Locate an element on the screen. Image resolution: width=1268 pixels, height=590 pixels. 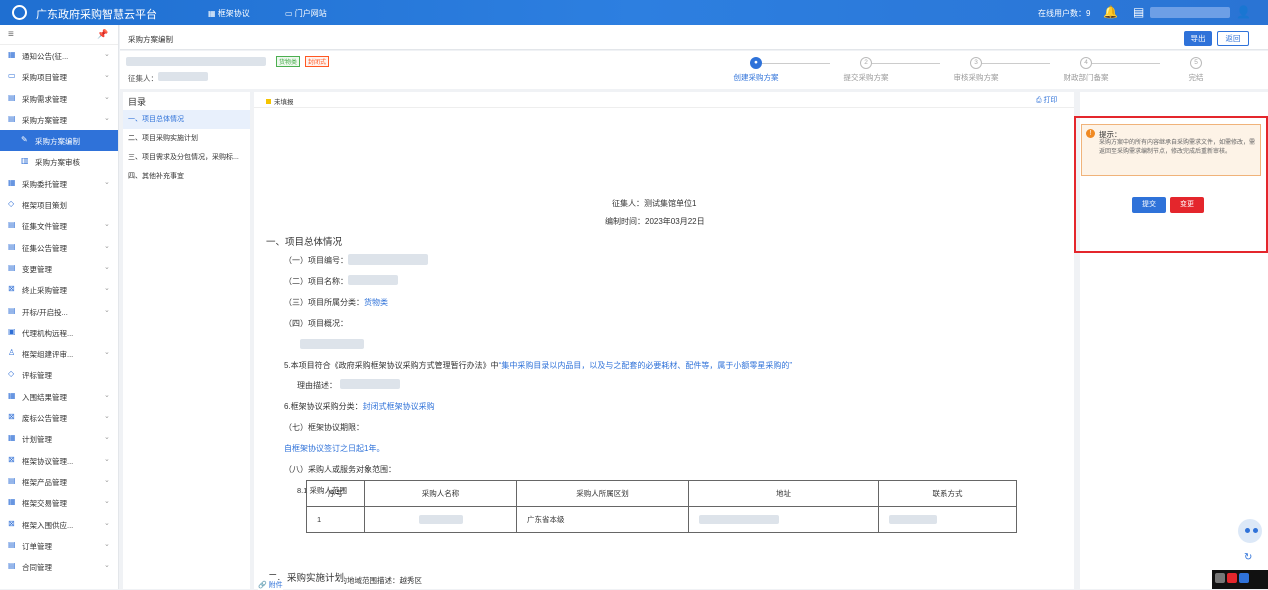
nav-frame-agreement: ▦ 框架协议 is located at coordinates (229, 13).